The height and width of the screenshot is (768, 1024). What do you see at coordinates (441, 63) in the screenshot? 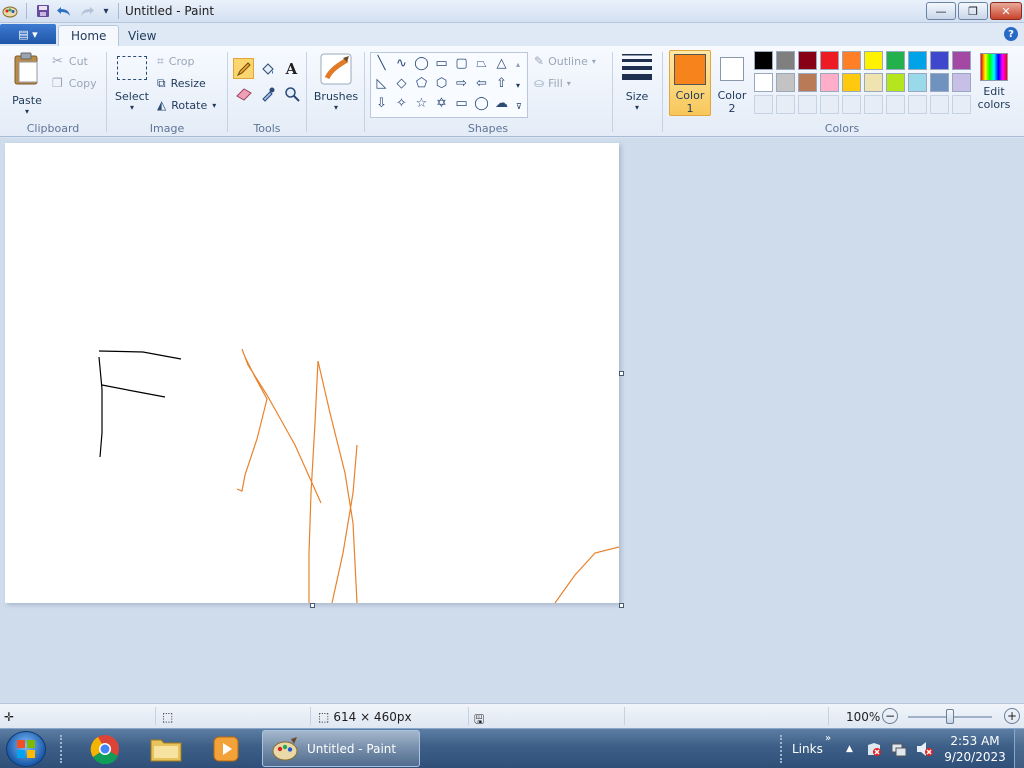
I see `rectangle-shape-icon: ▭` at bounding box center [441, 63].